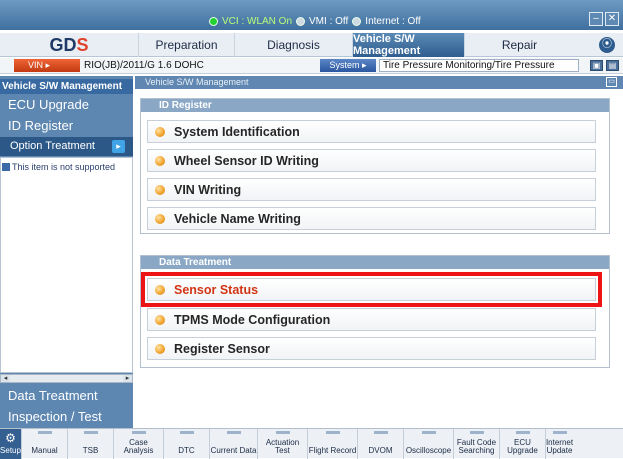 This screenshot has width=623, height=459. Describe the element at coordinates (44, 432) in the screenshot. I see `manual-icon` at that location.